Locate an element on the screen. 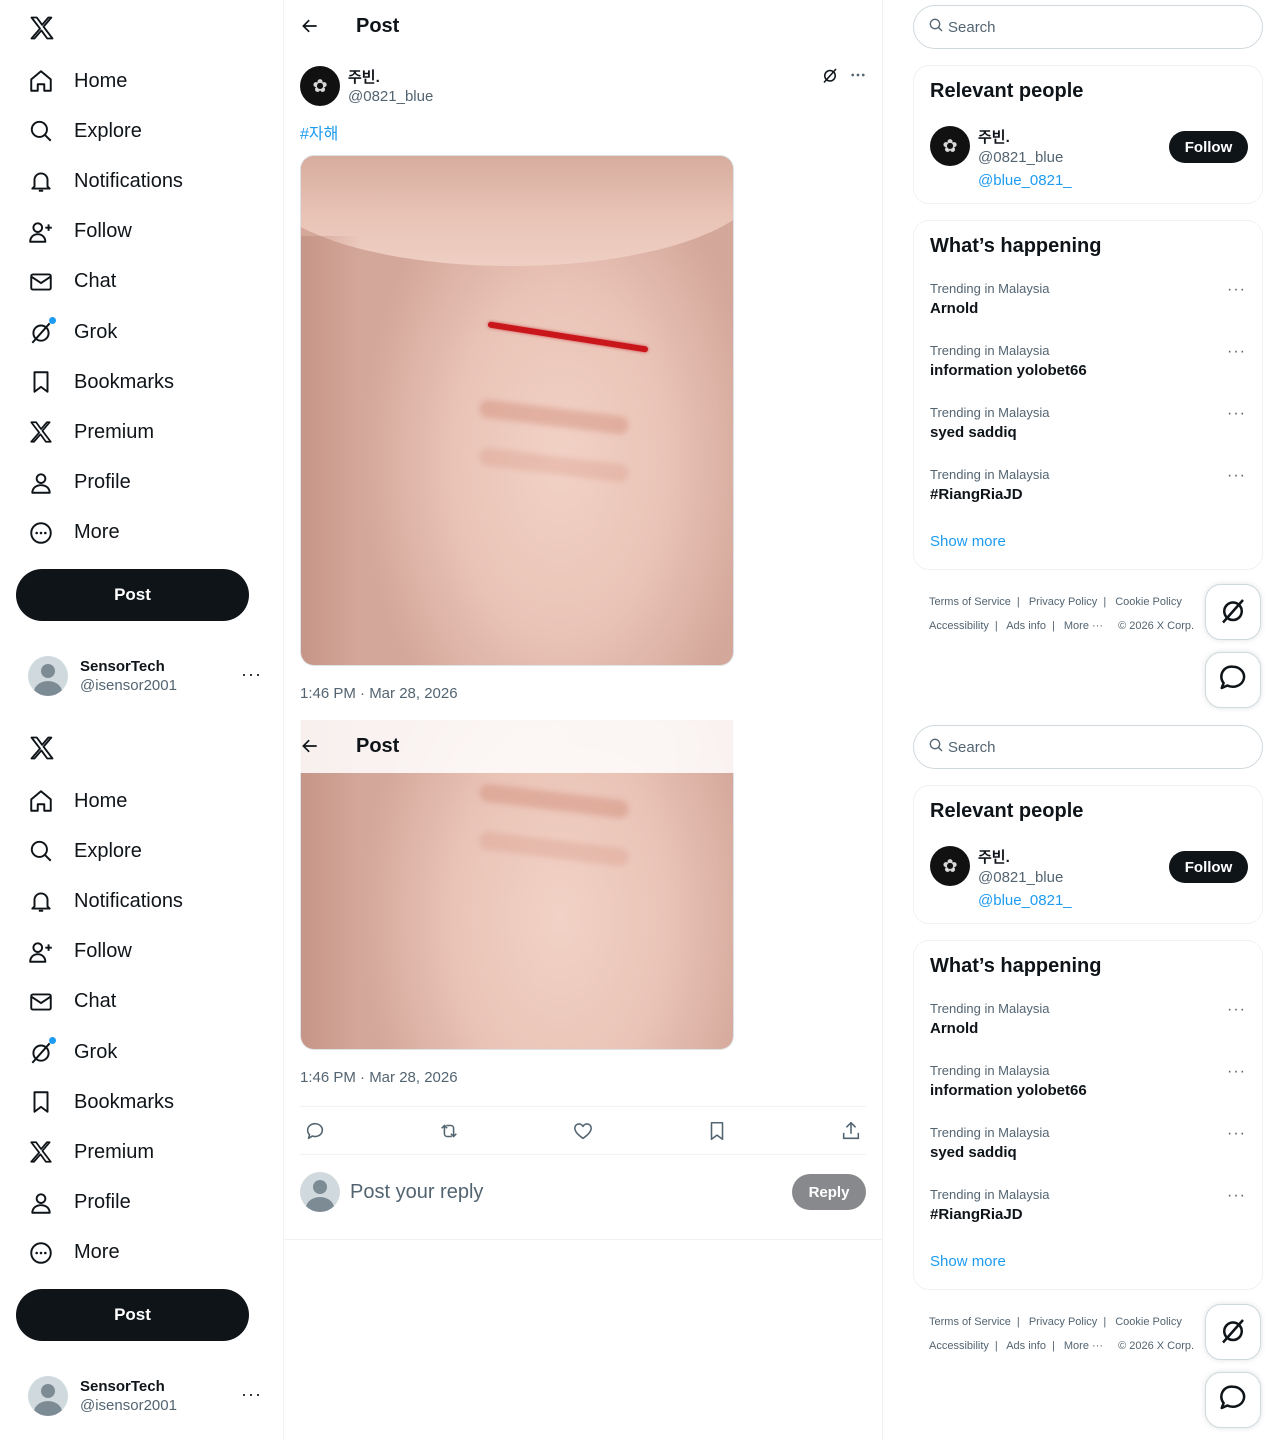  search-icon is located at coordinates (936, 27).